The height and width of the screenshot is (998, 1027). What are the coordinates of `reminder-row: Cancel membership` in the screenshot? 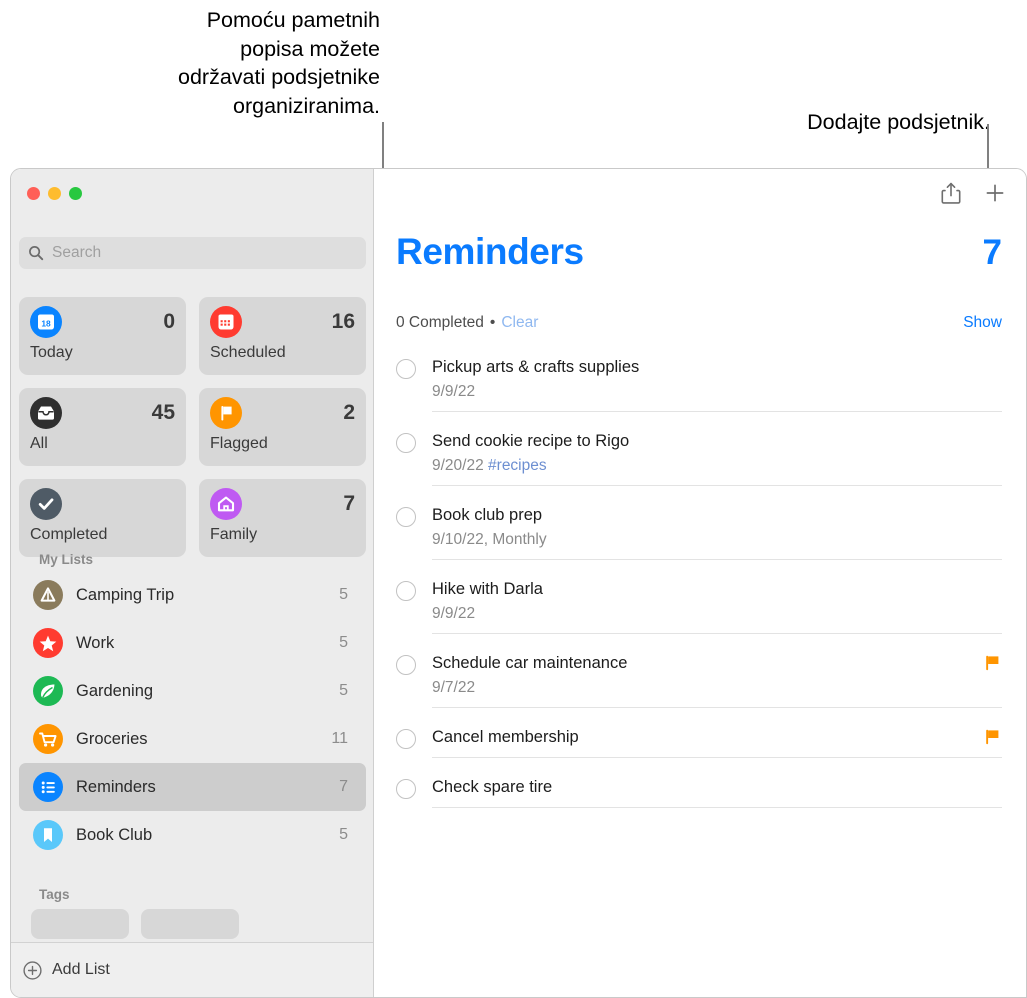 It's located at (699, 742).